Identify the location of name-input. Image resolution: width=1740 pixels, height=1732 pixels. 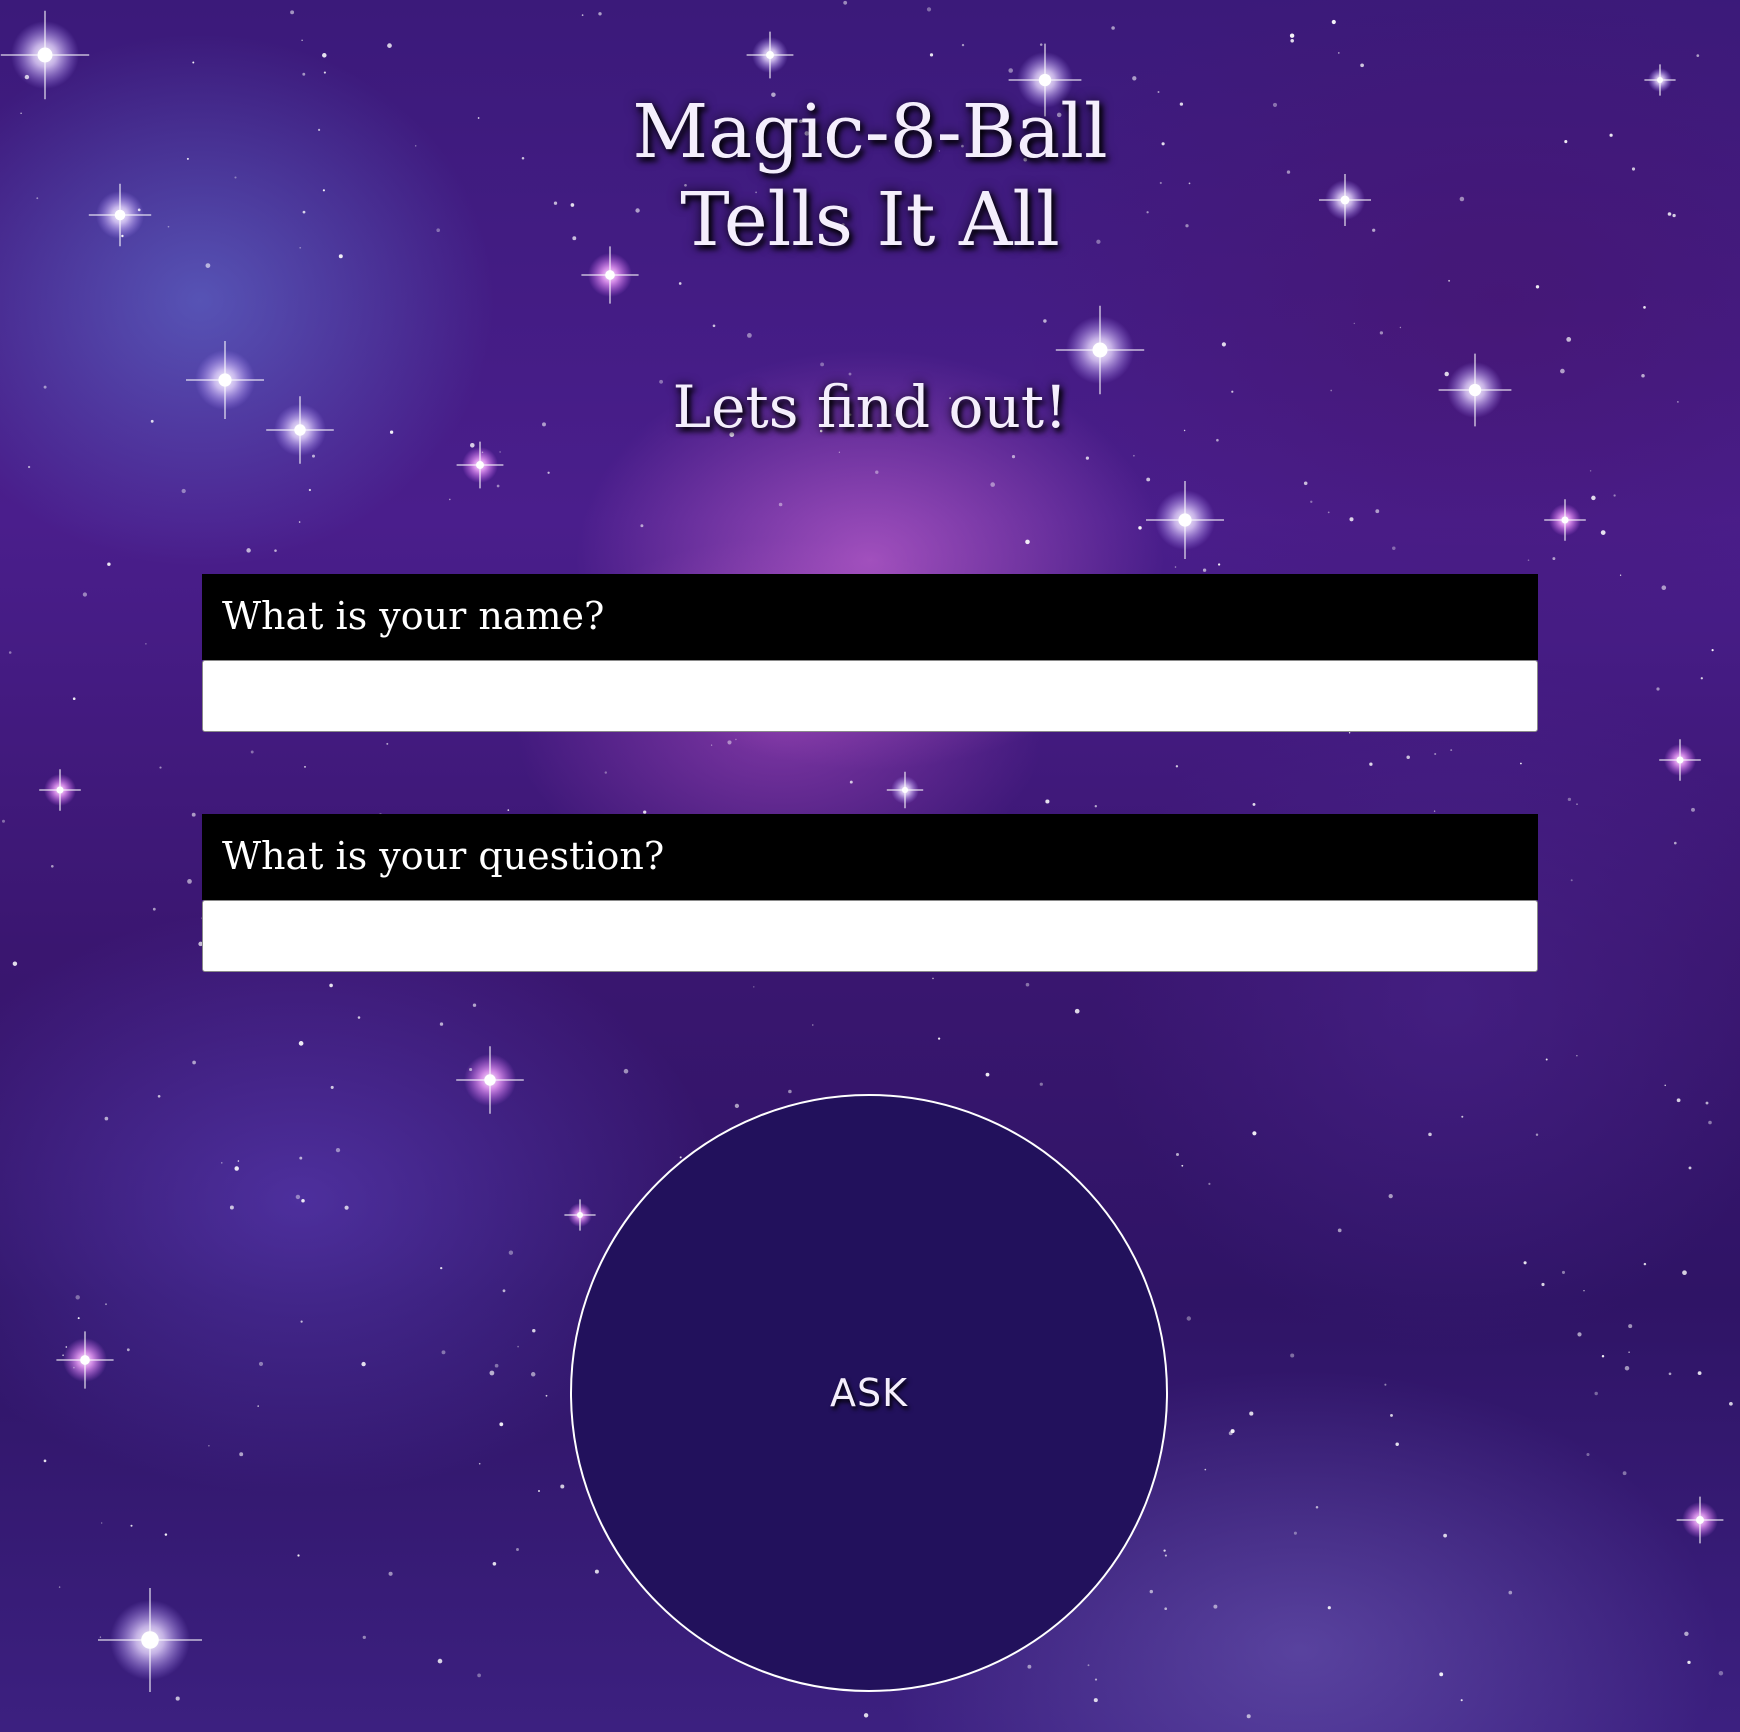
(870, 696).